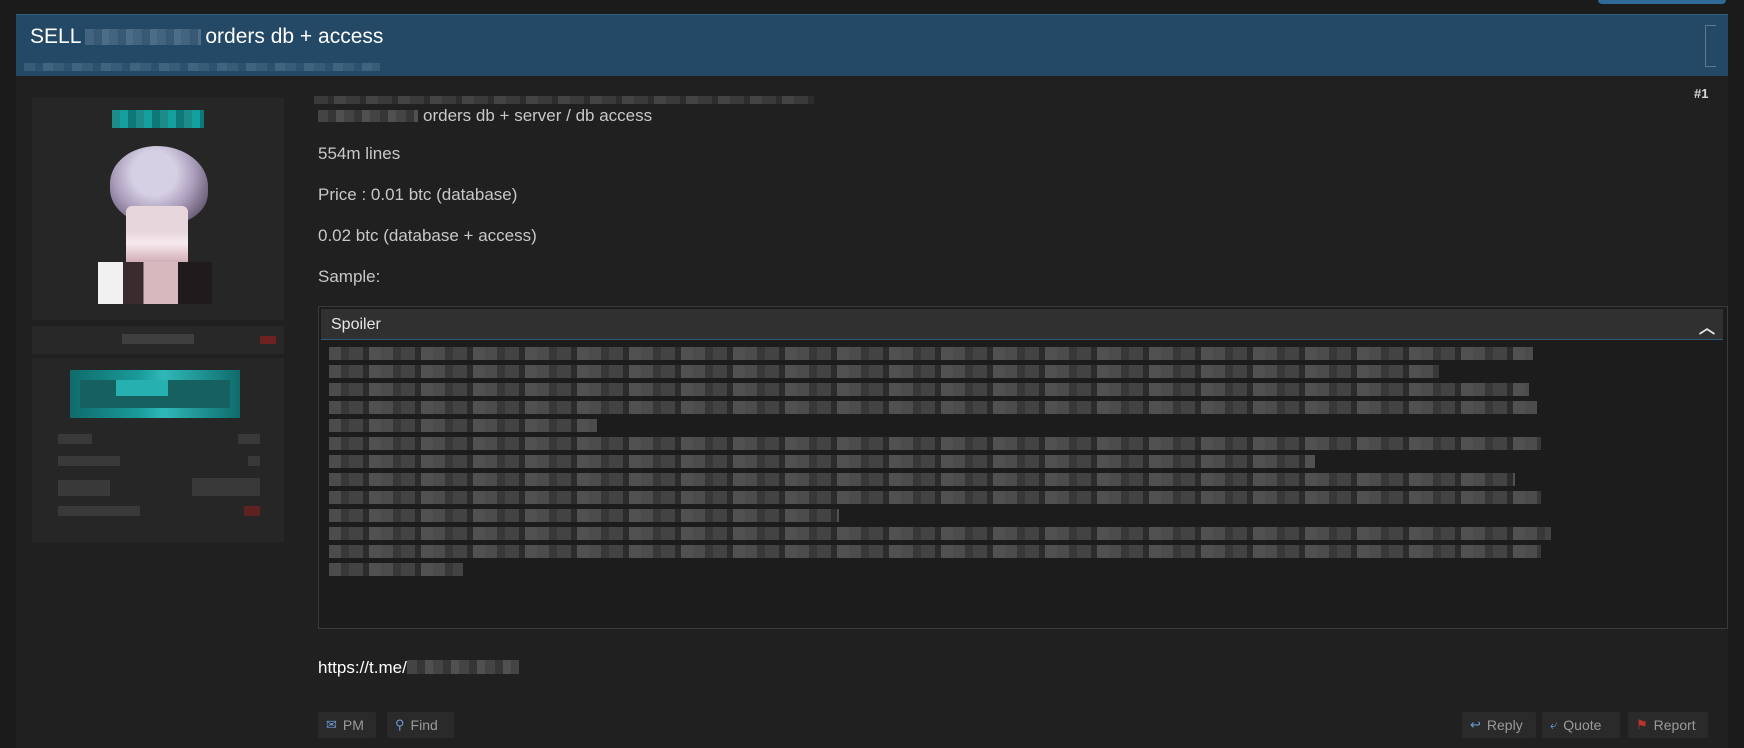  What do you see at coordinates (1581, 725) in the screenshot?
I see `quote-button: ⤶ Quote` at bounding box center [1581, 725].